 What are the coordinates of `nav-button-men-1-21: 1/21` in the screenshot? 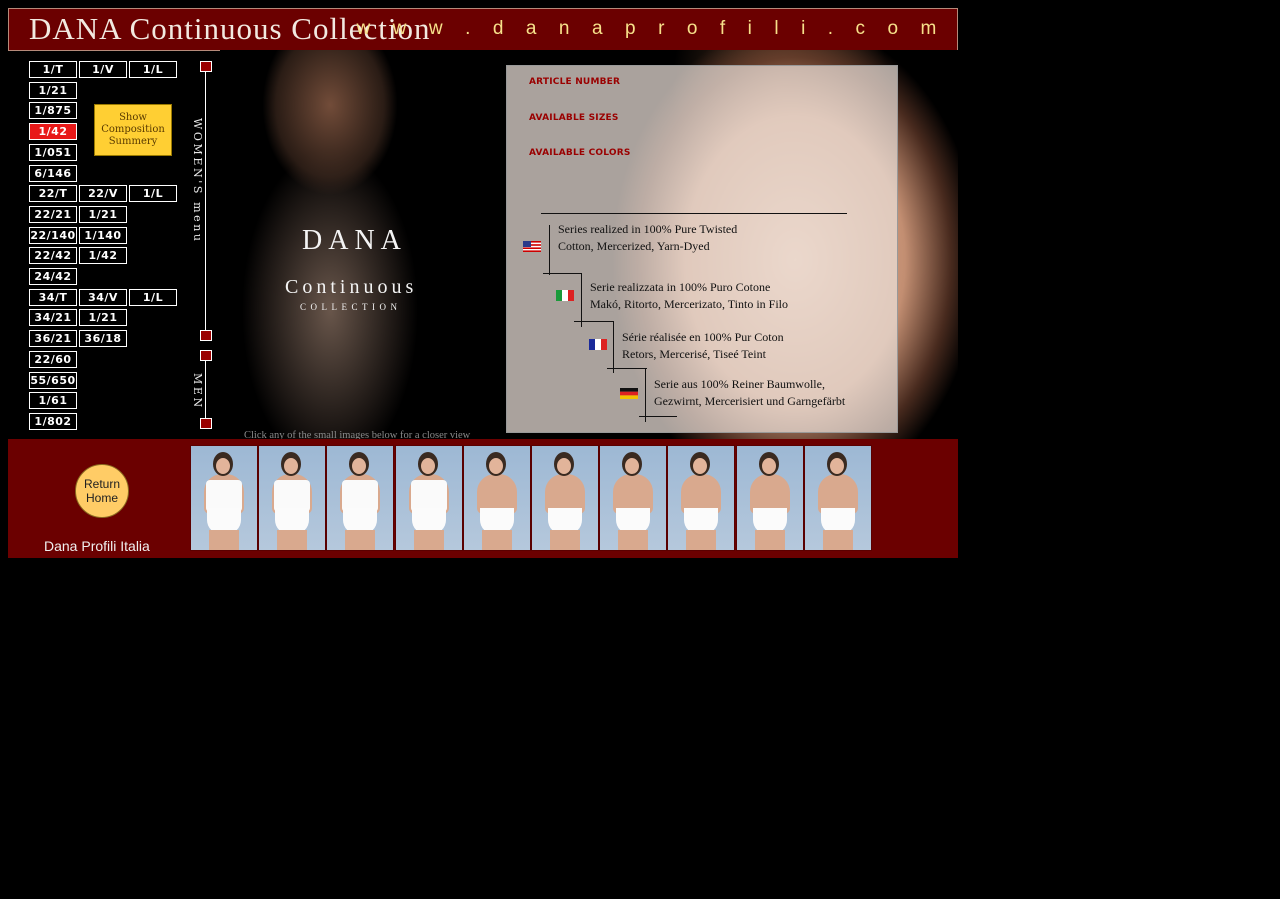 It's located at (103, 318).